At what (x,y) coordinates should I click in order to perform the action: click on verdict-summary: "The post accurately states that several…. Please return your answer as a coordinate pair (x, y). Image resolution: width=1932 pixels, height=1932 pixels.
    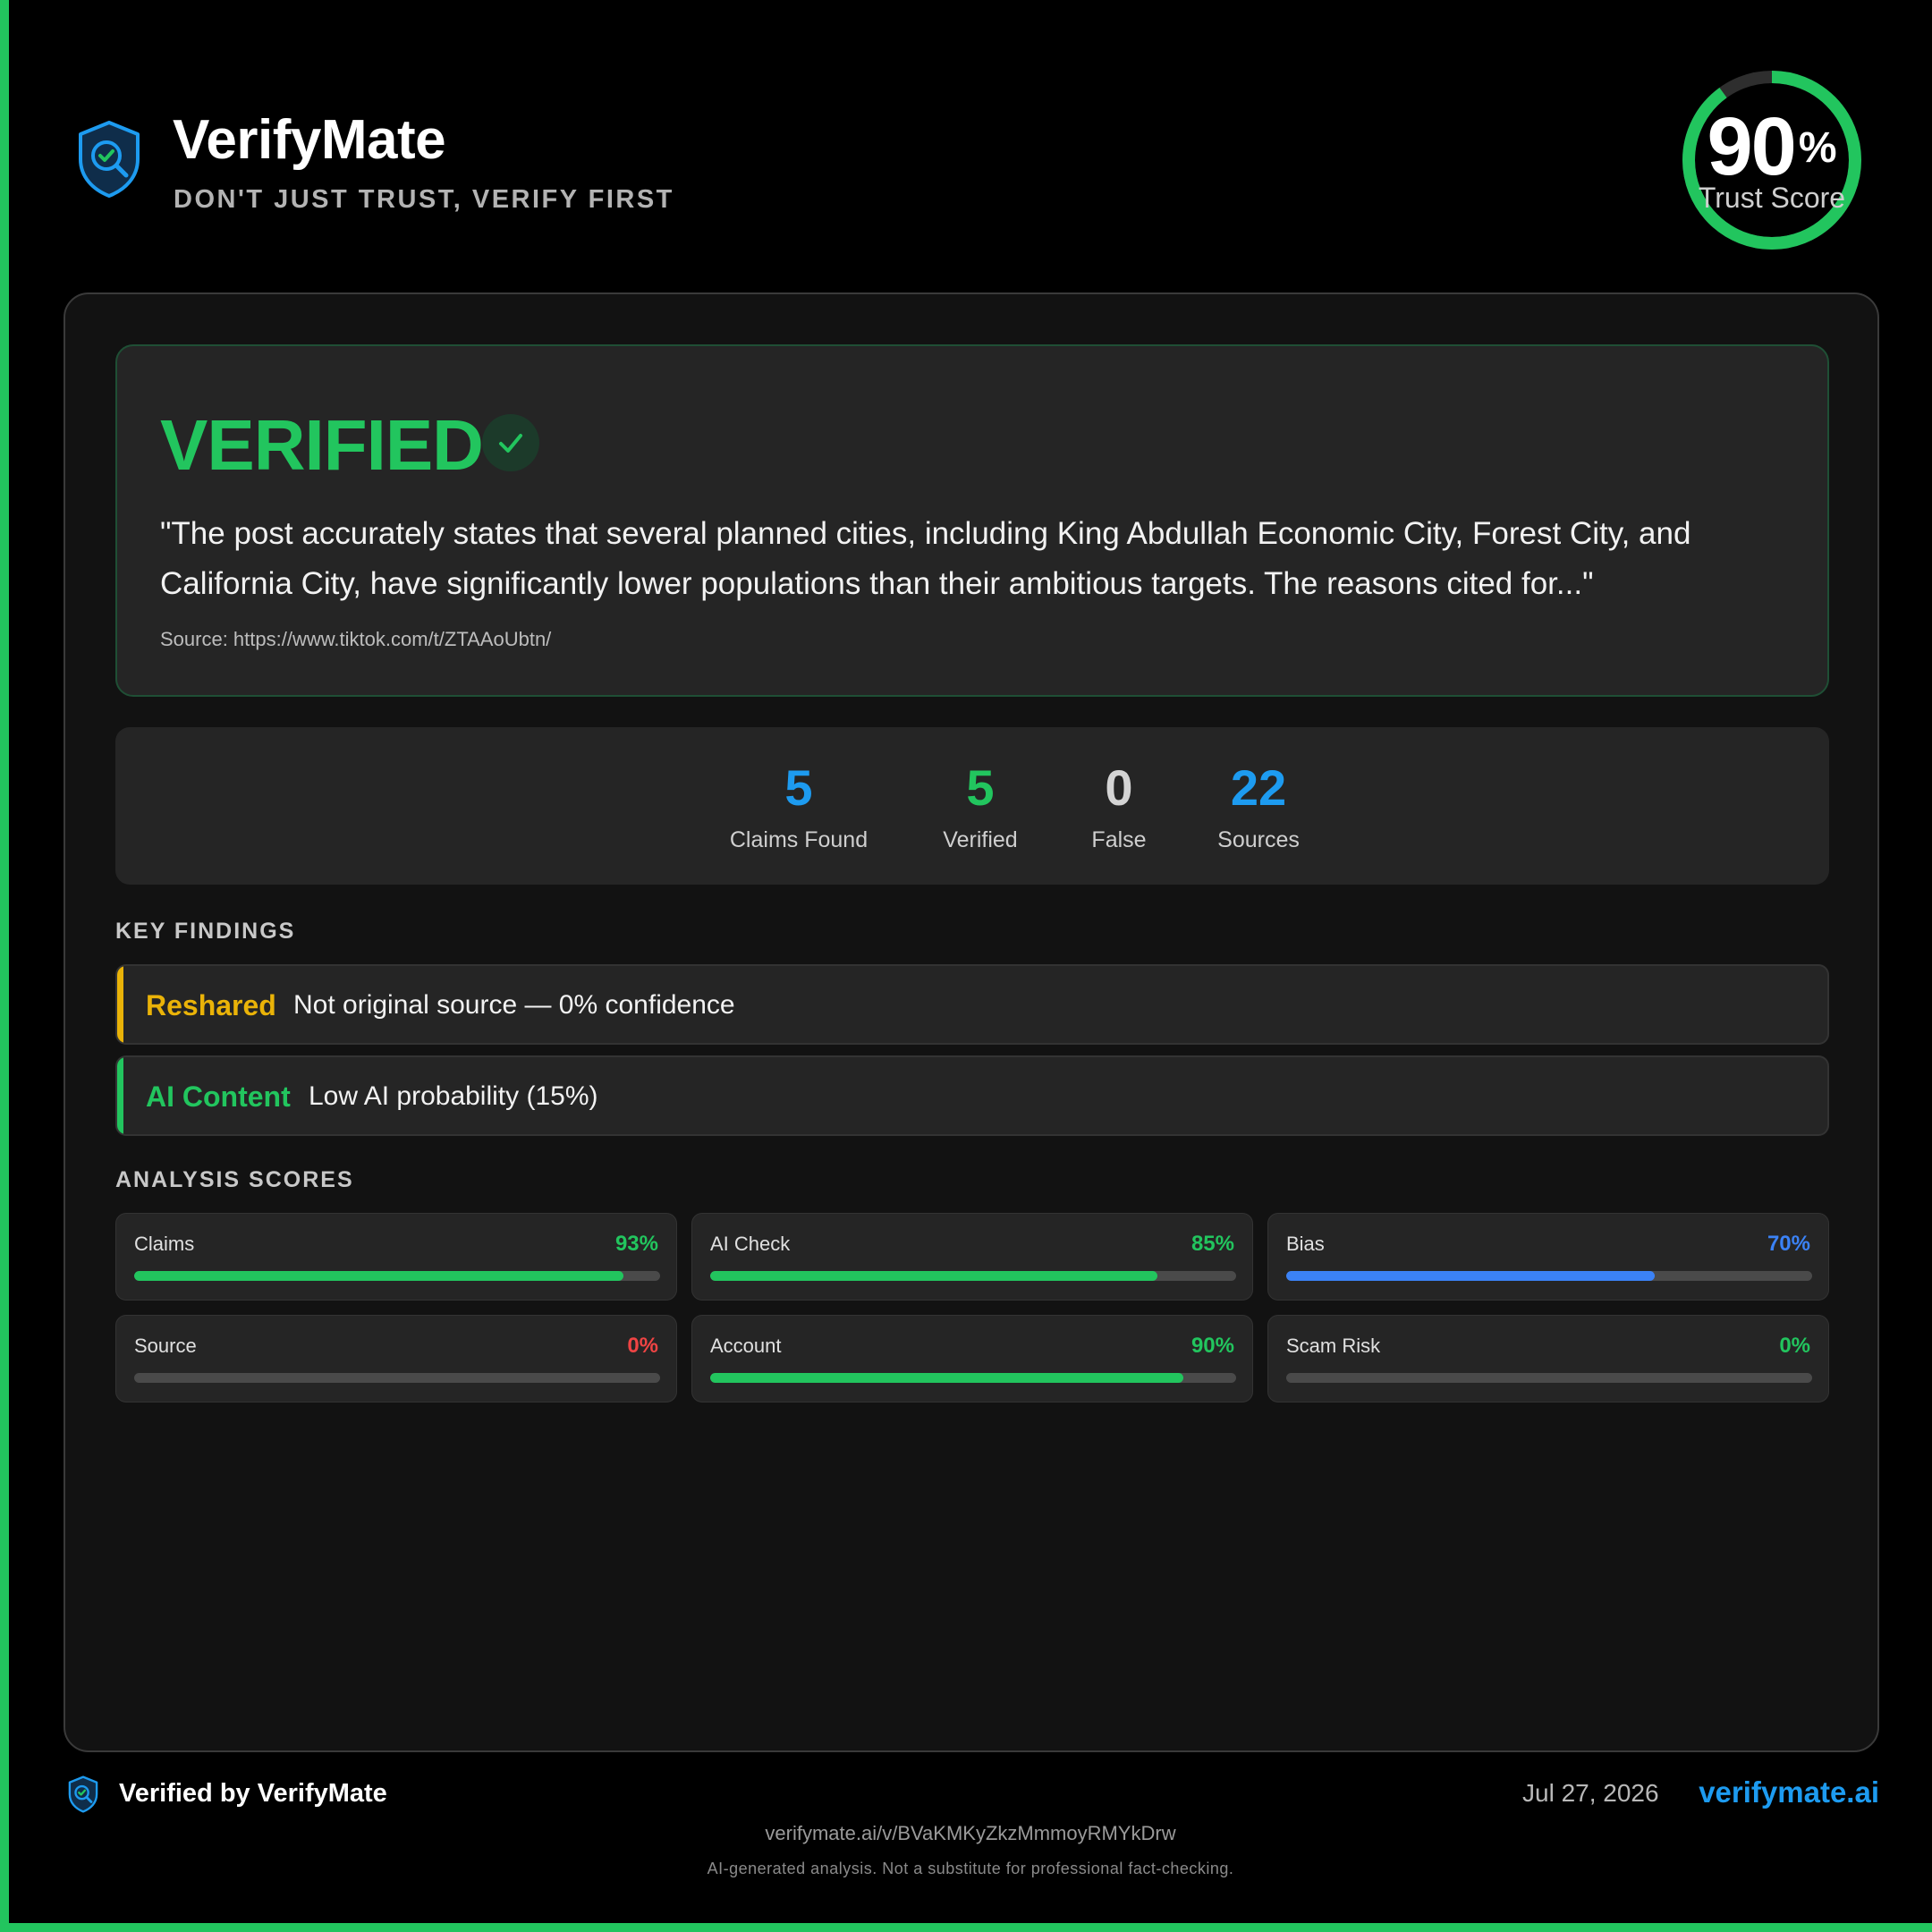
    Looking at the image, I should click on (925, 558).